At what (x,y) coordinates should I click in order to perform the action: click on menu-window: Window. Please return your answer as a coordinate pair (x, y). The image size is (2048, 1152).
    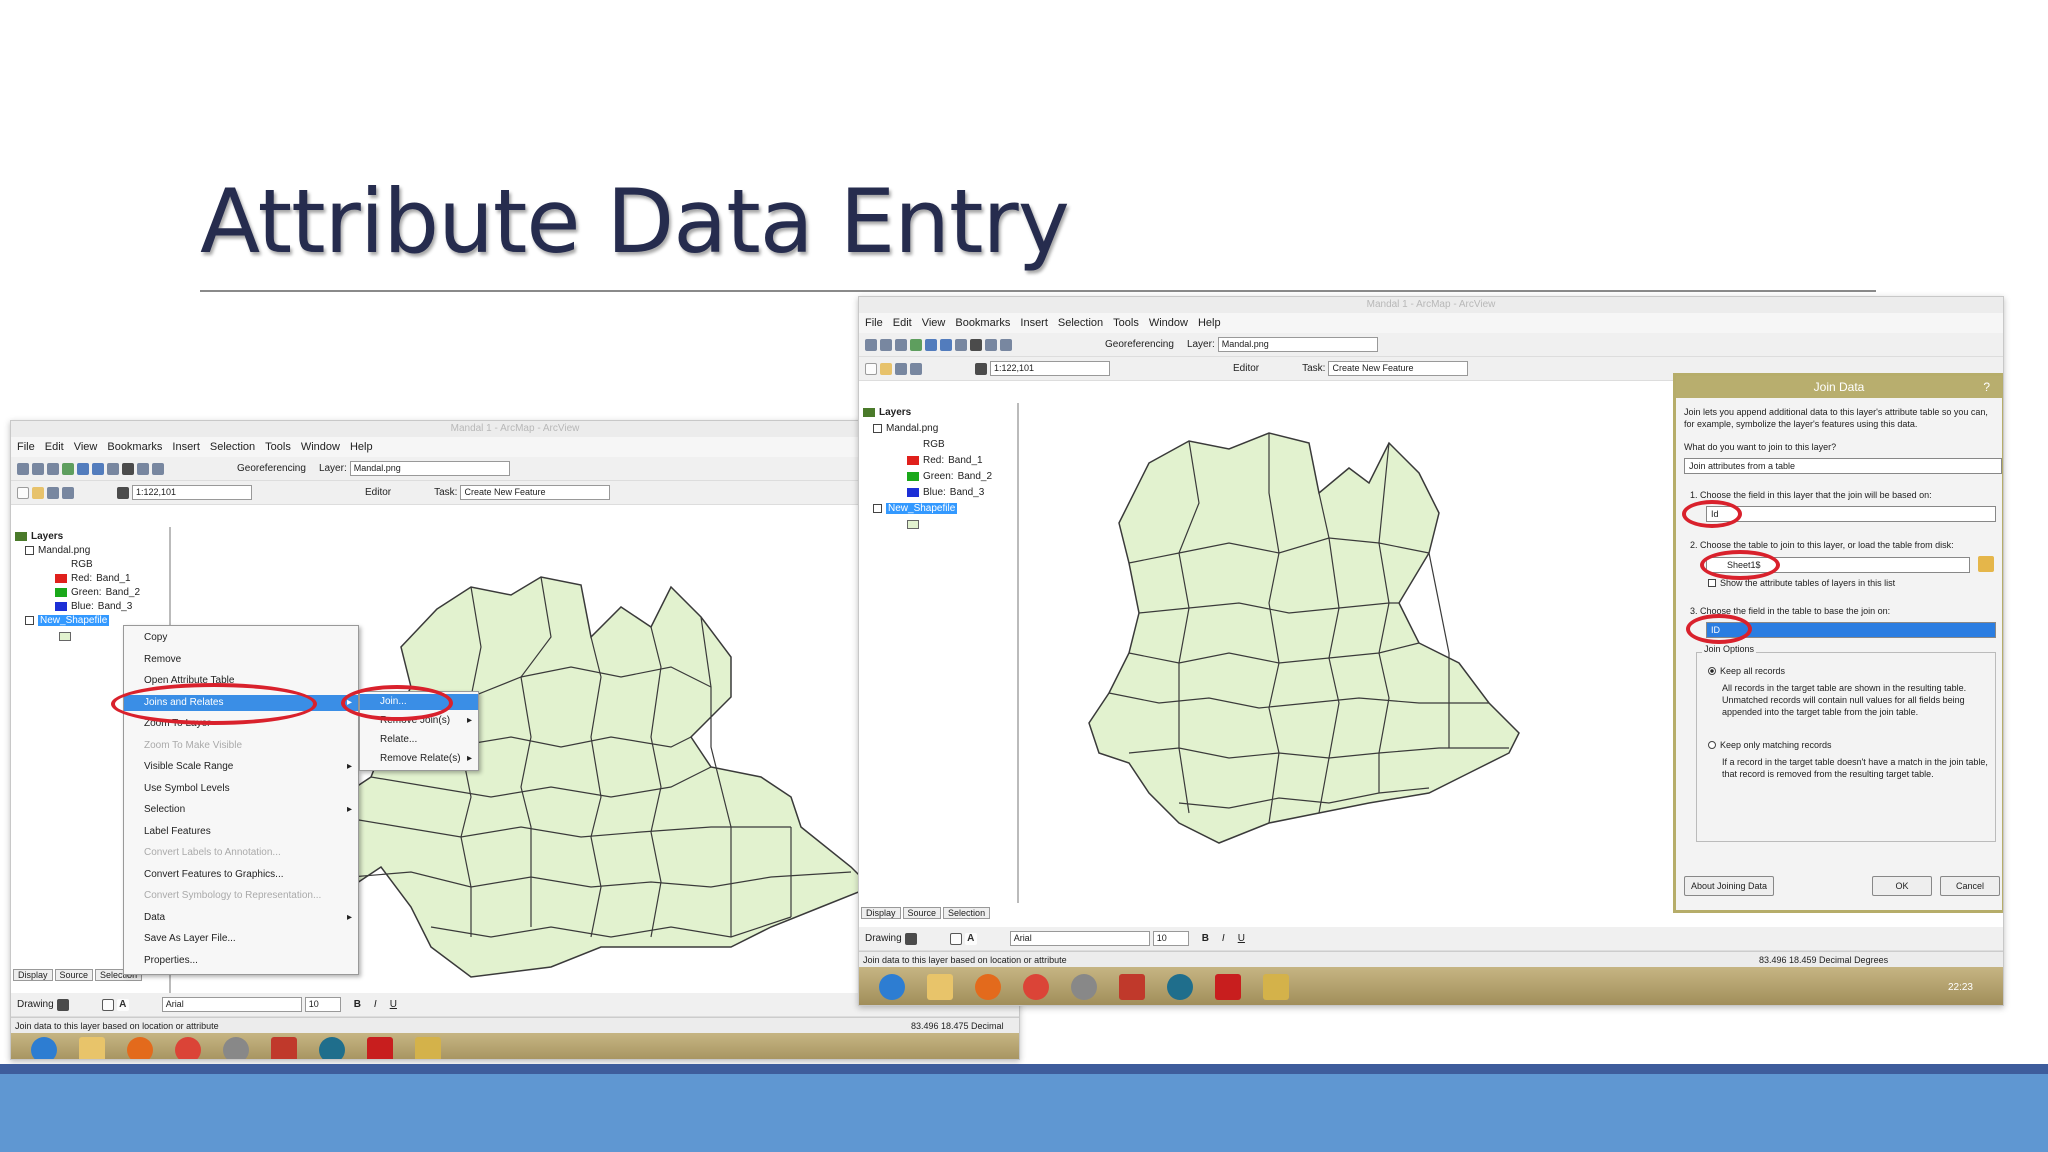
    Looking at the image, I should click on (1168, 323).